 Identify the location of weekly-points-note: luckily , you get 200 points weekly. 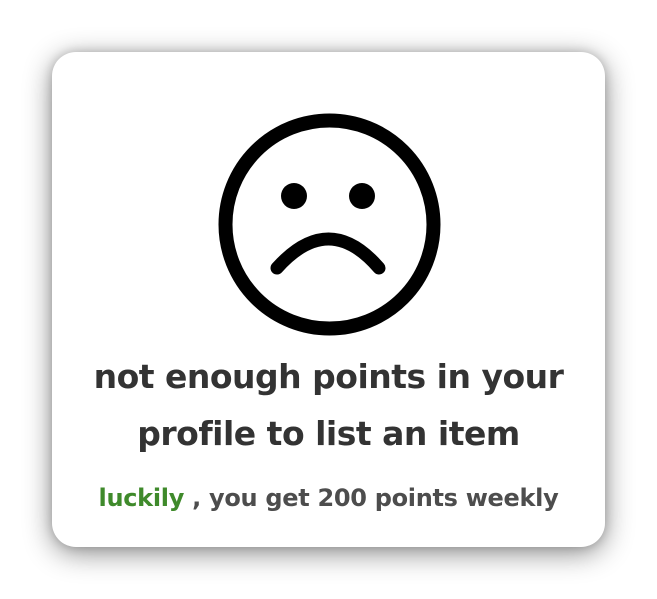
(328, 498).